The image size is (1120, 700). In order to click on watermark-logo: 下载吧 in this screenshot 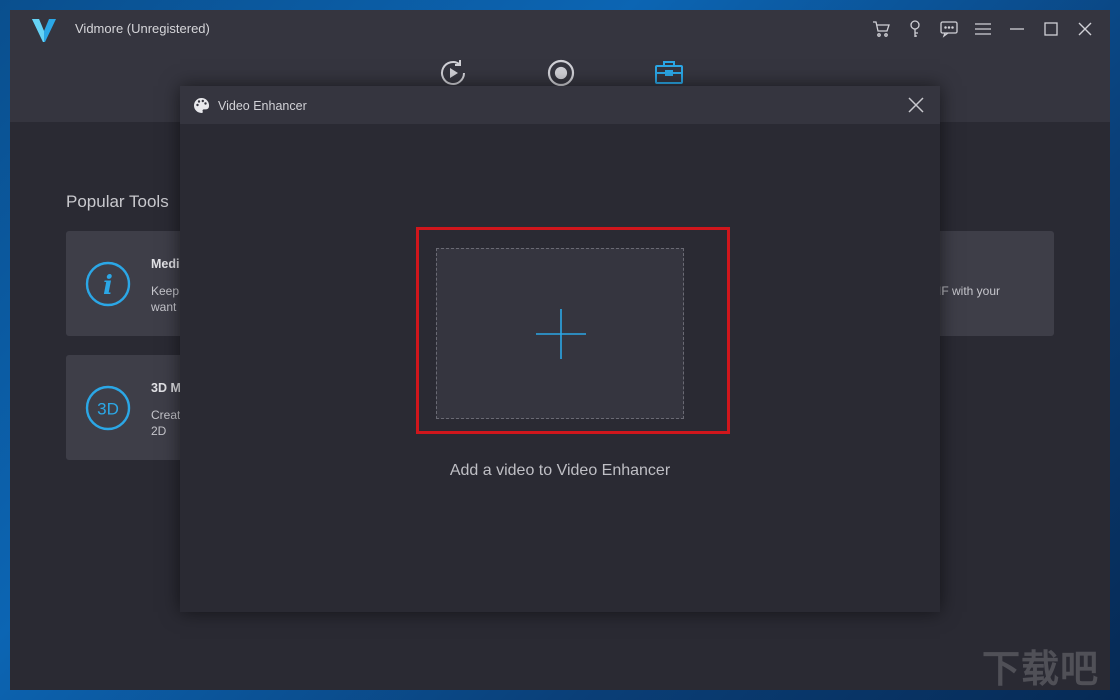, I will do `click(1041, 669)`.